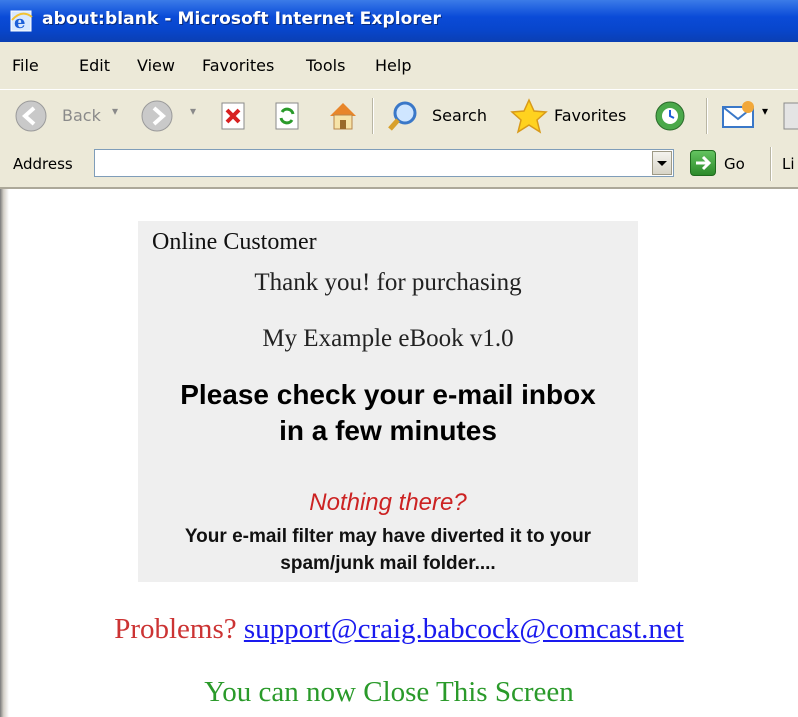  I want to click on back-arrow-icon, so click(31, 118).